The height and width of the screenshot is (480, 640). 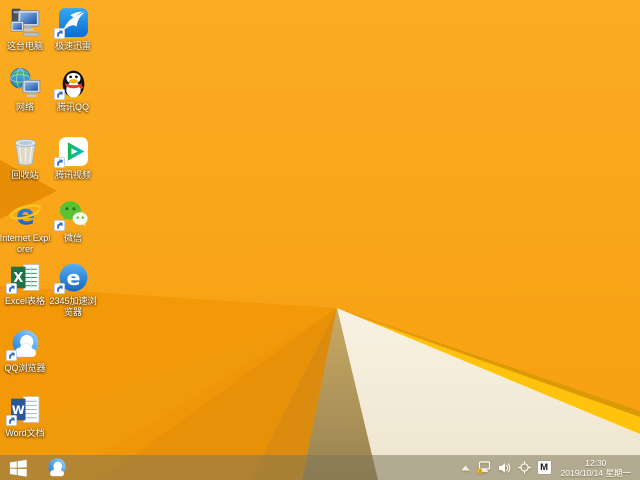 I want to click on desktop-icon-qq-browser: QQ浏览器, so click(x=25, y=350).